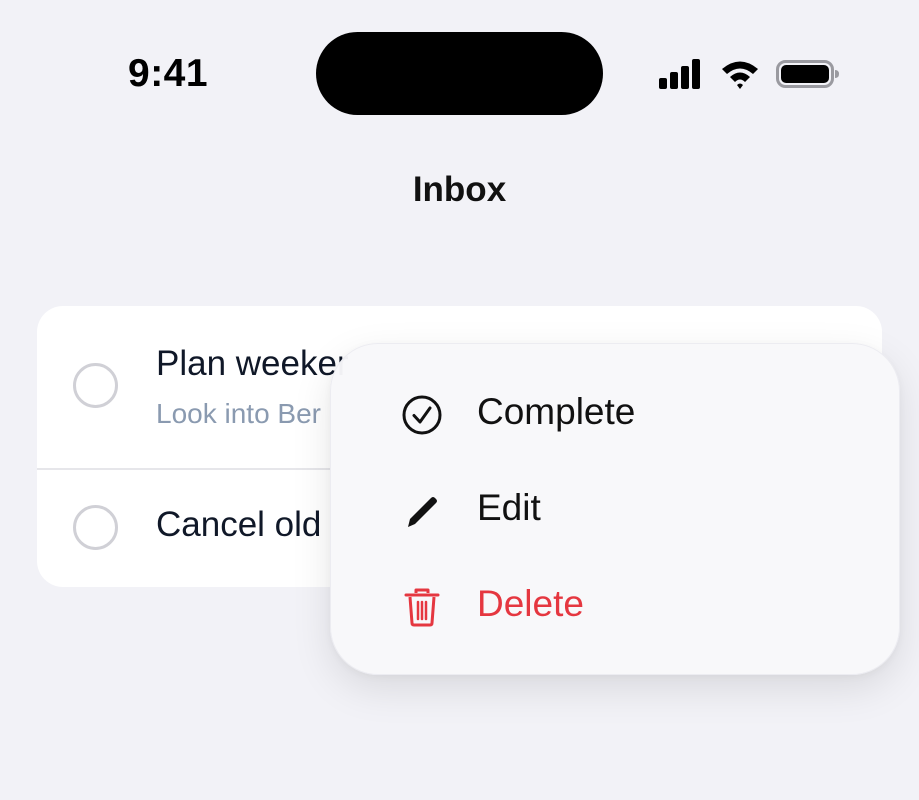 The width and height of the screenshot is (919, 800). Describe the element at coordinates (616, 606) in the screenshot. I see `delete-menu-item: Delete` at that location.